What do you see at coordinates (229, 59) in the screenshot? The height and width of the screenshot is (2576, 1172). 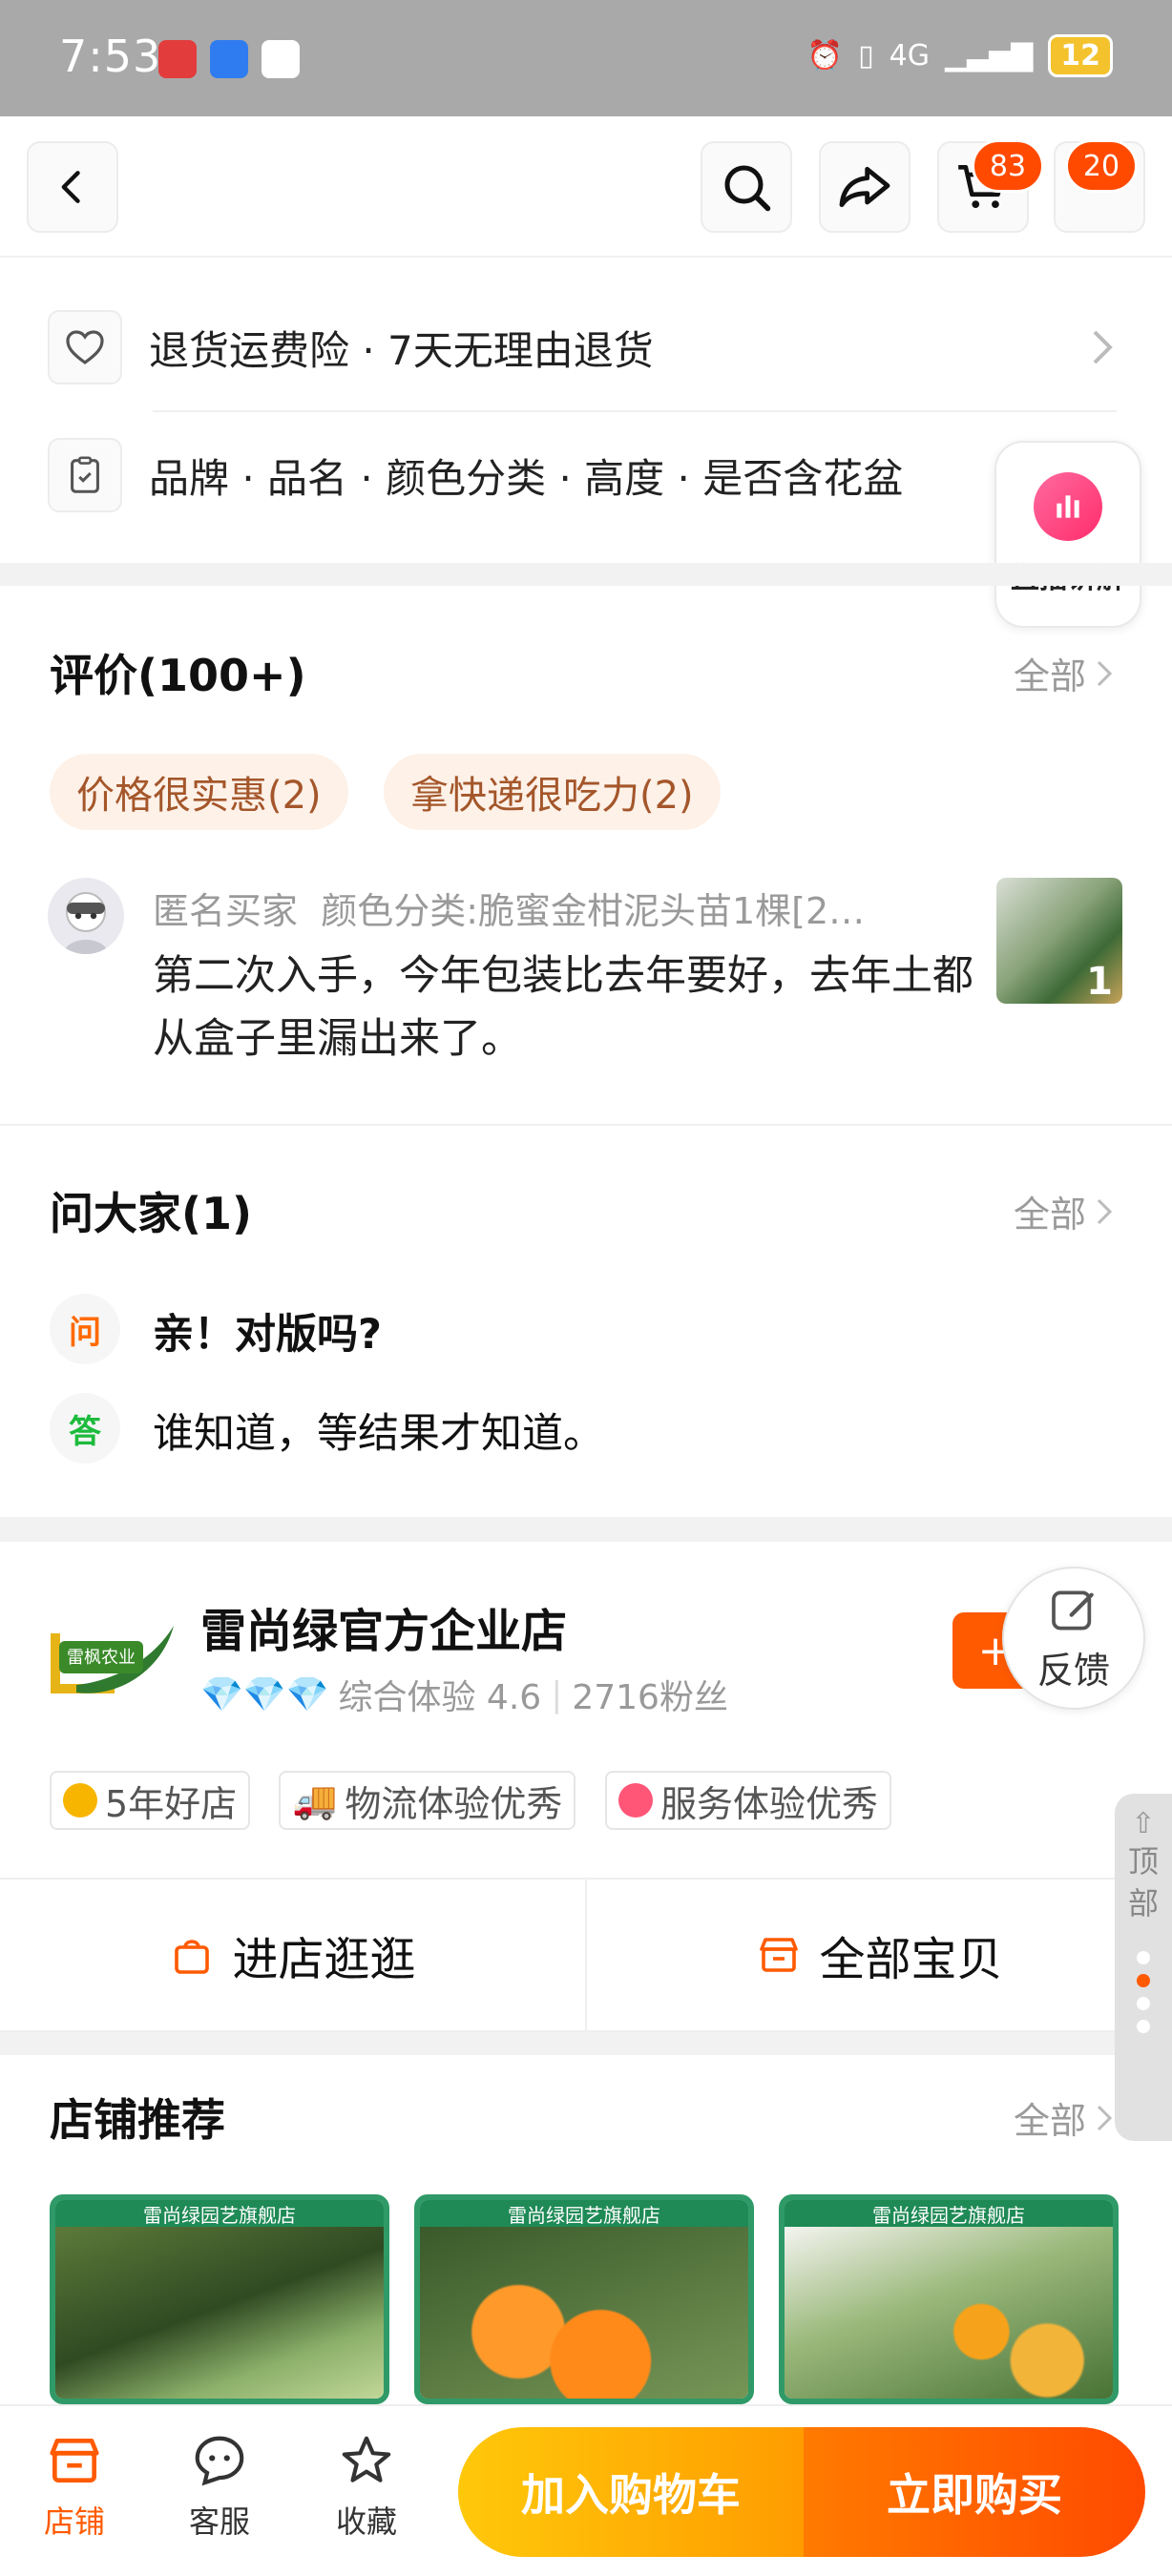 I see `status-app-icons` at bounding box center [229, 59].